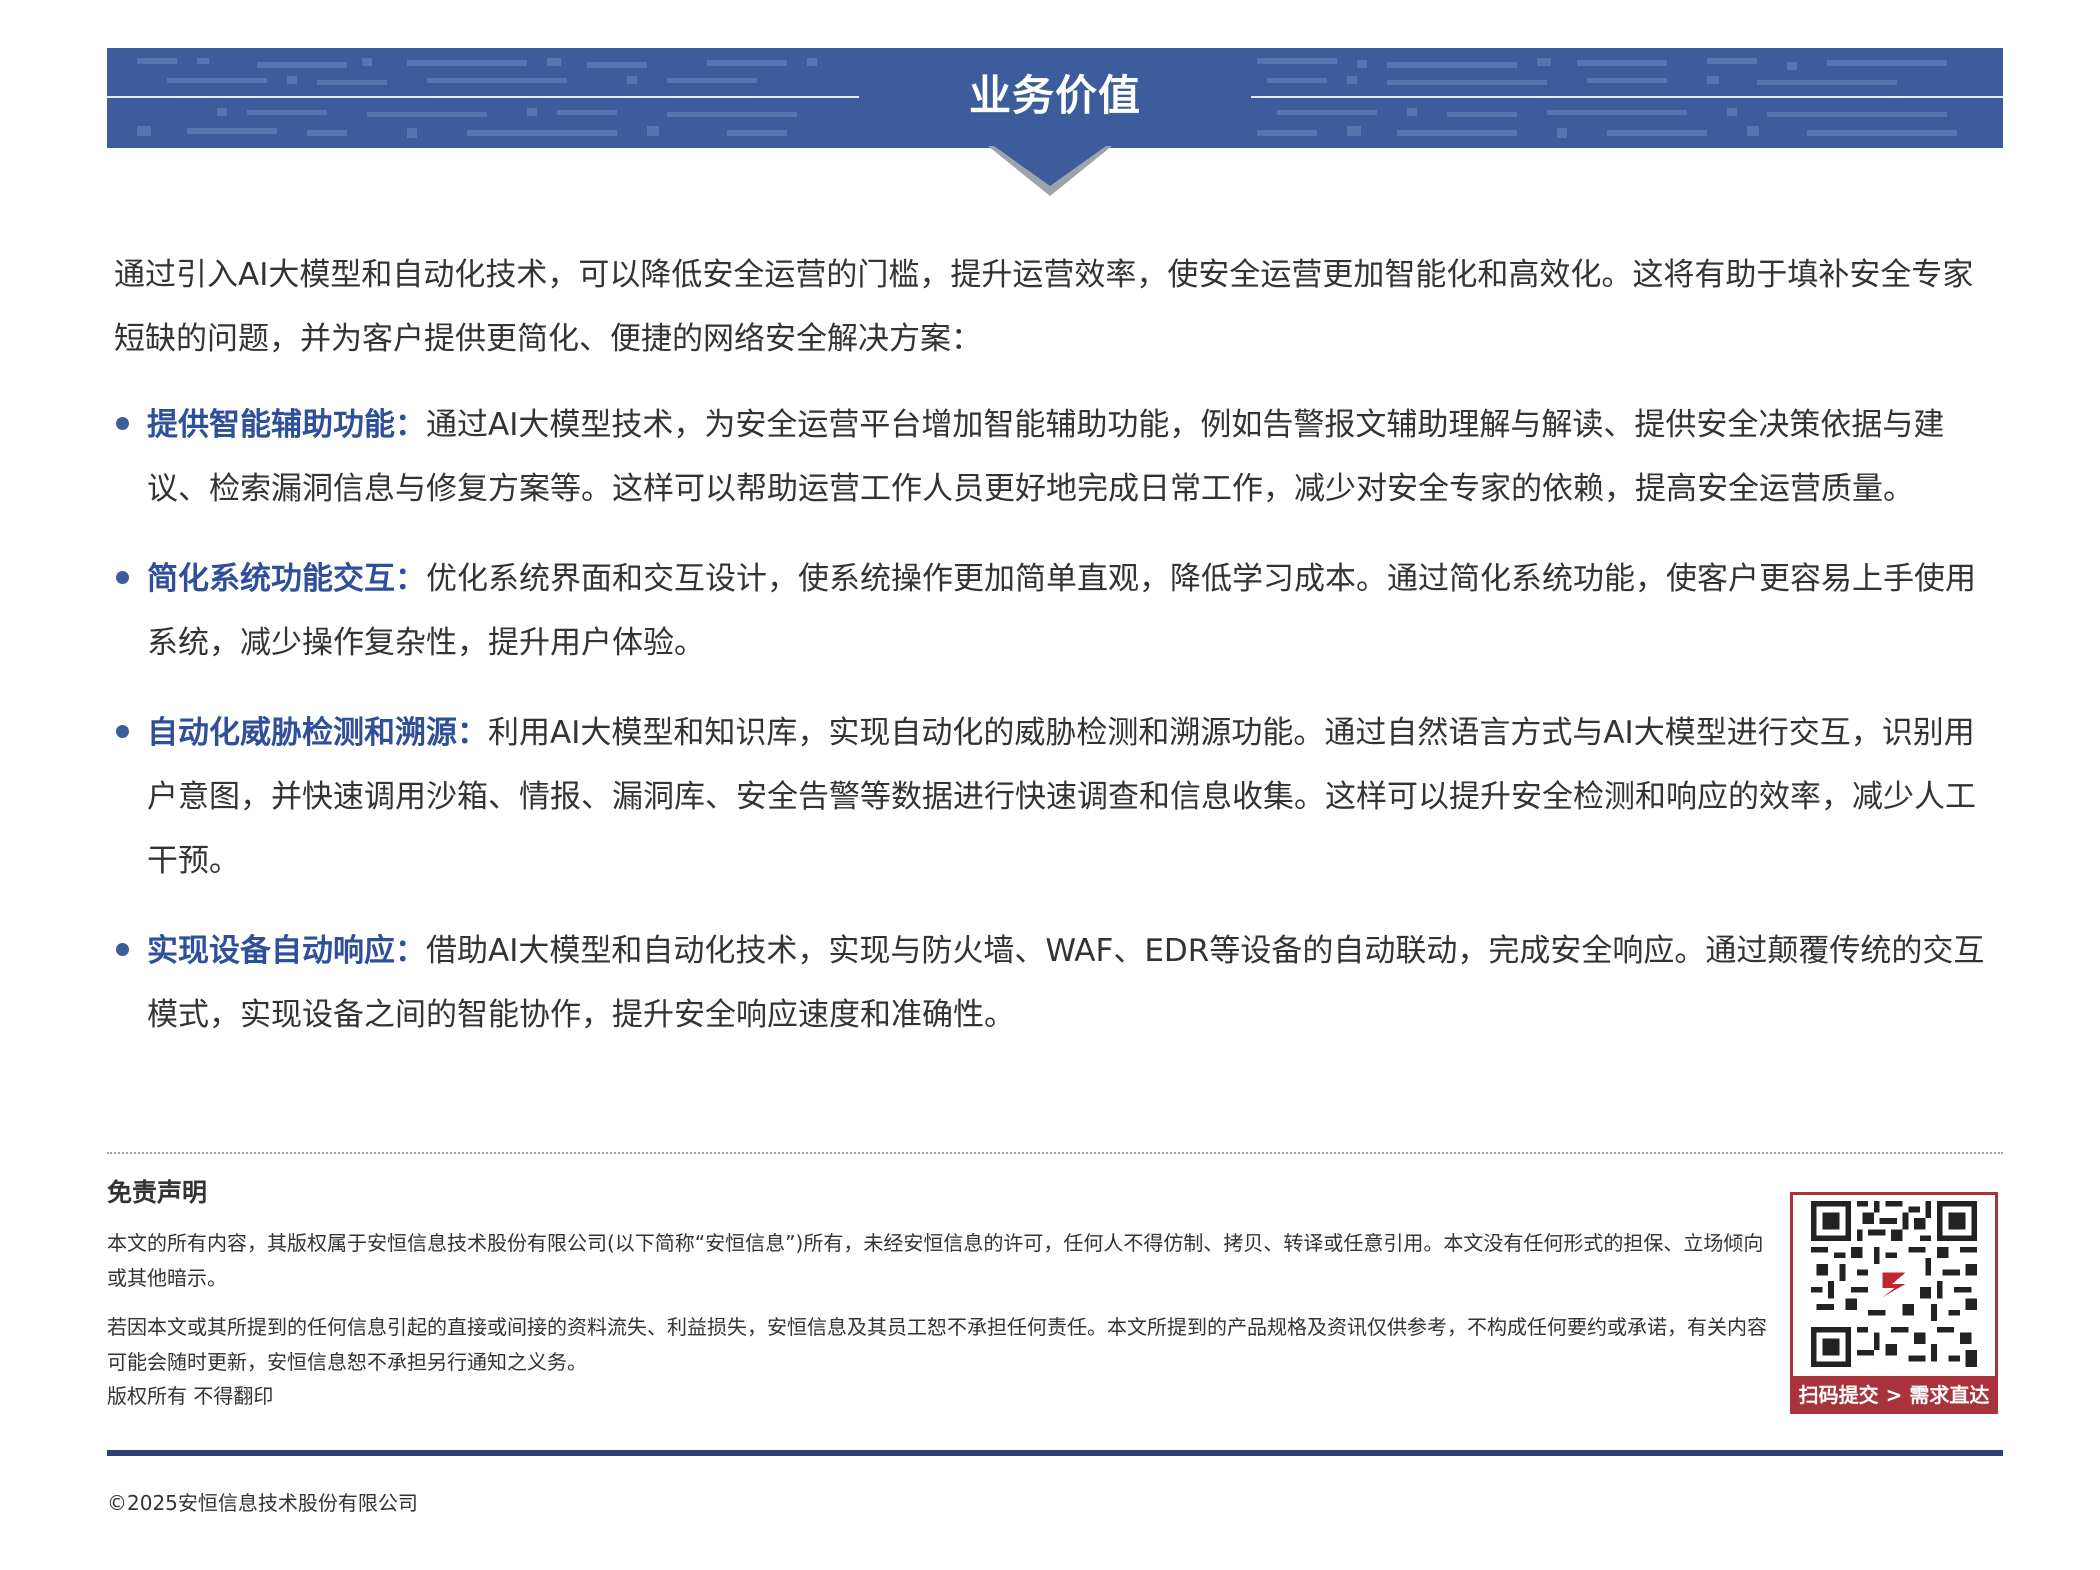 The image size is (2100, 1570). What do you see at coordinates (286, 951) in the screenshot?
I see `list-item-title: 实现设备自动响应：` at bounding box center [286, 951].